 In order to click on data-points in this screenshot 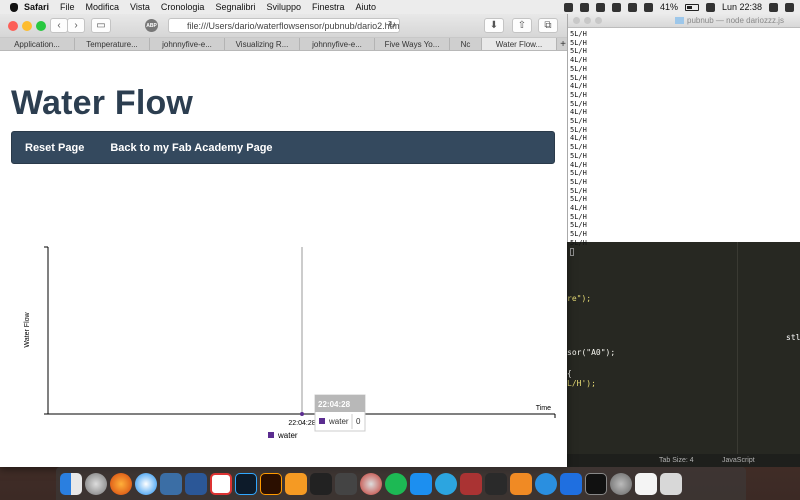, I will do `click(302, 414)`.